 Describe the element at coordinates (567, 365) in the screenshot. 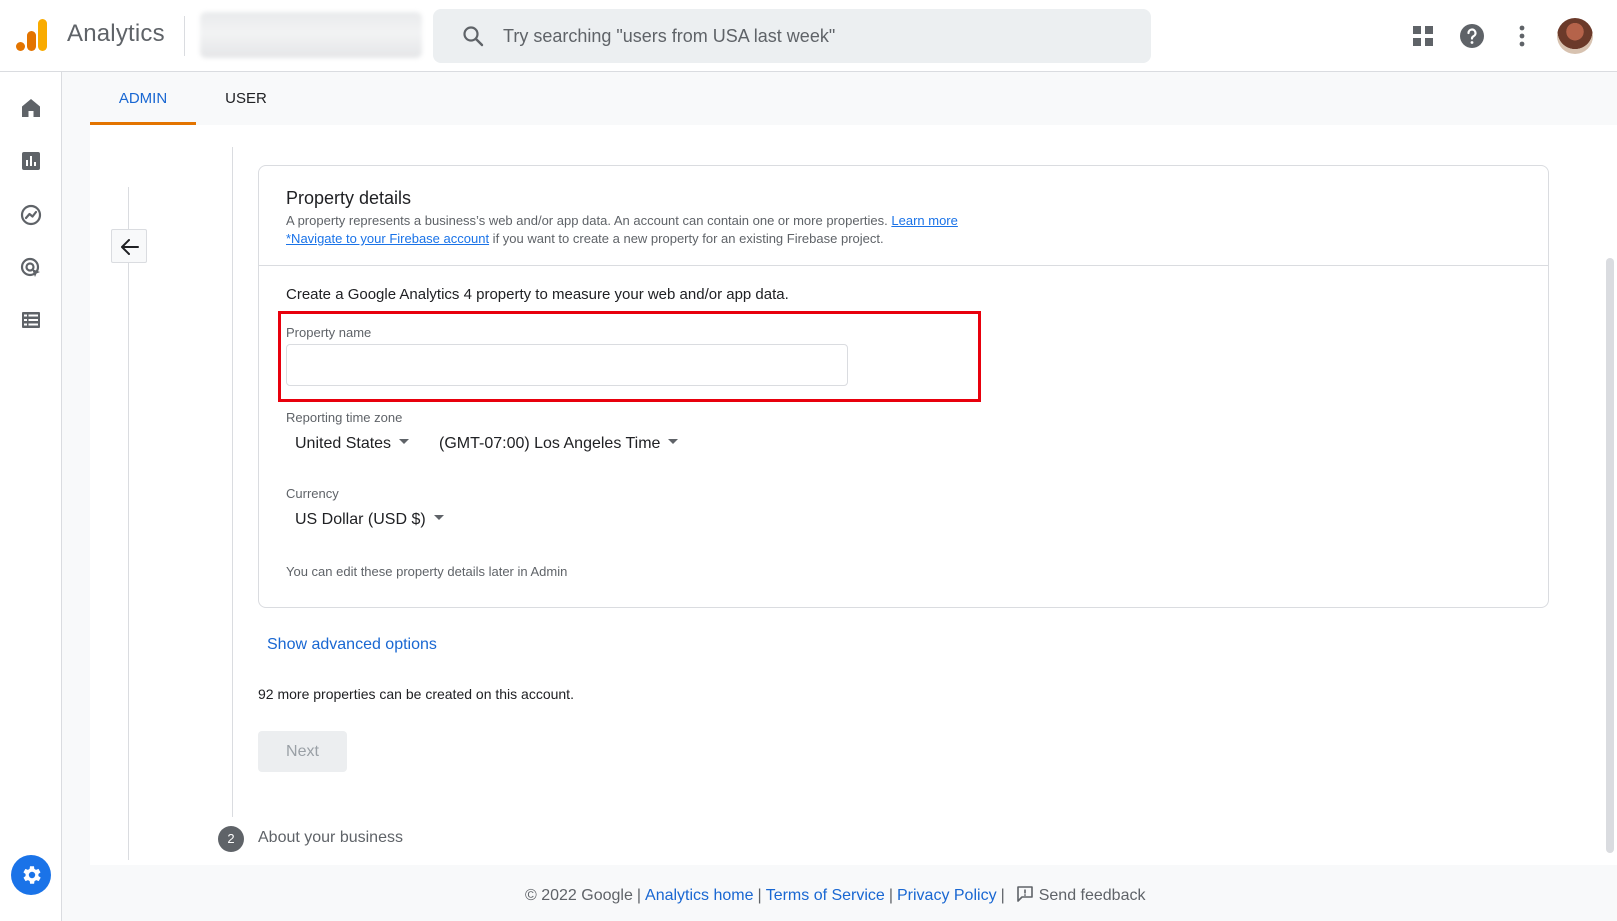

I see `property-name-input` at that location.